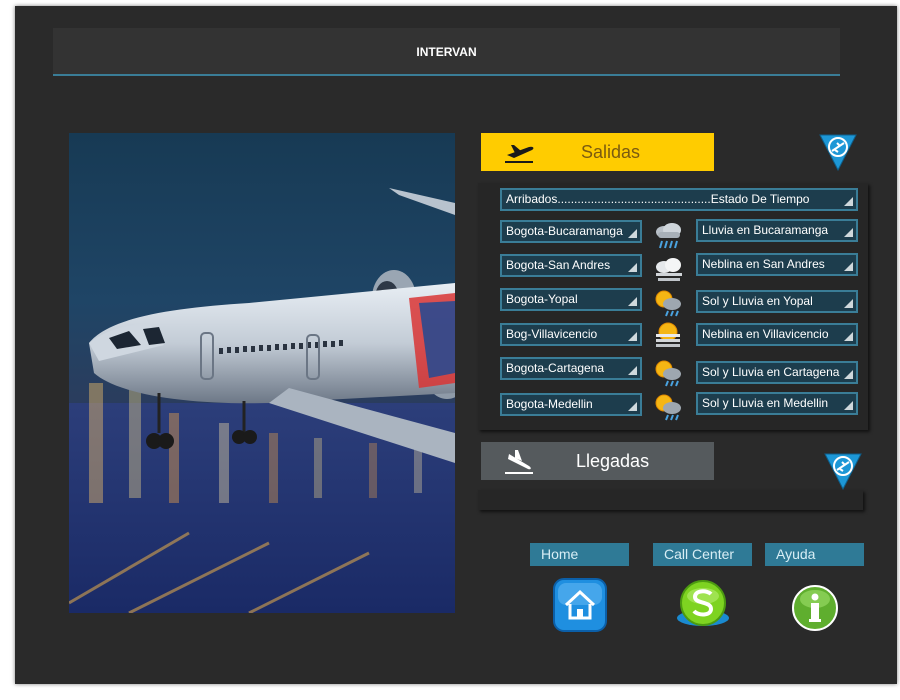 The image size is (900, 700). I want to click on weather-status-select: Sol y Lluvia en Yopal, so click(777, 301).